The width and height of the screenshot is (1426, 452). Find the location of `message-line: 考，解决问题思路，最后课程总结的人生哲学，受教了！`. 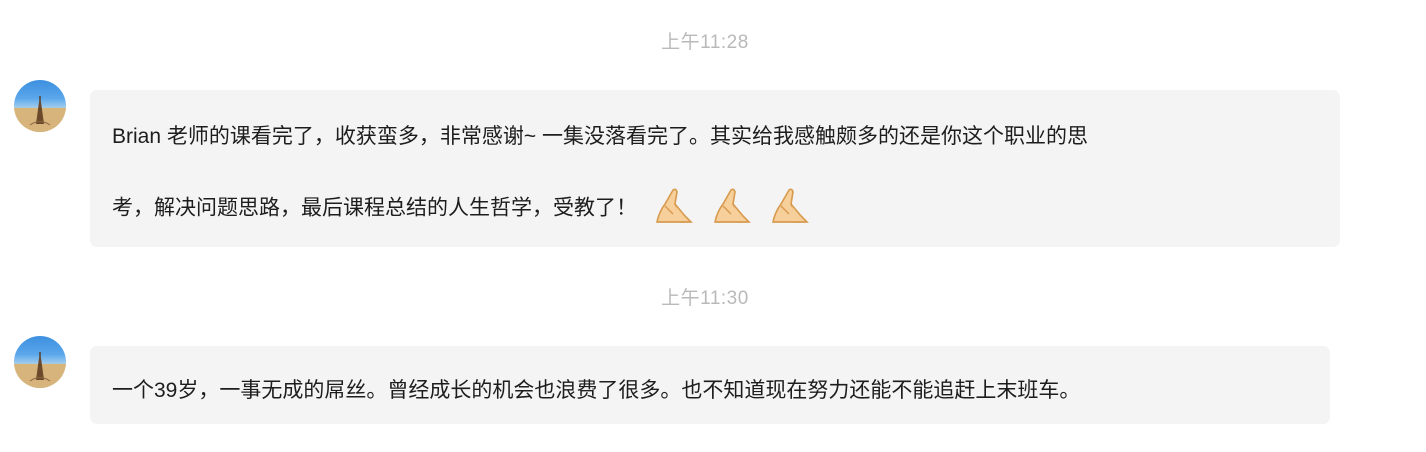

message-line: 考，解决问题思路，最后课程总结的人生哲学，受教了！ is located at coordinates (374, 208).